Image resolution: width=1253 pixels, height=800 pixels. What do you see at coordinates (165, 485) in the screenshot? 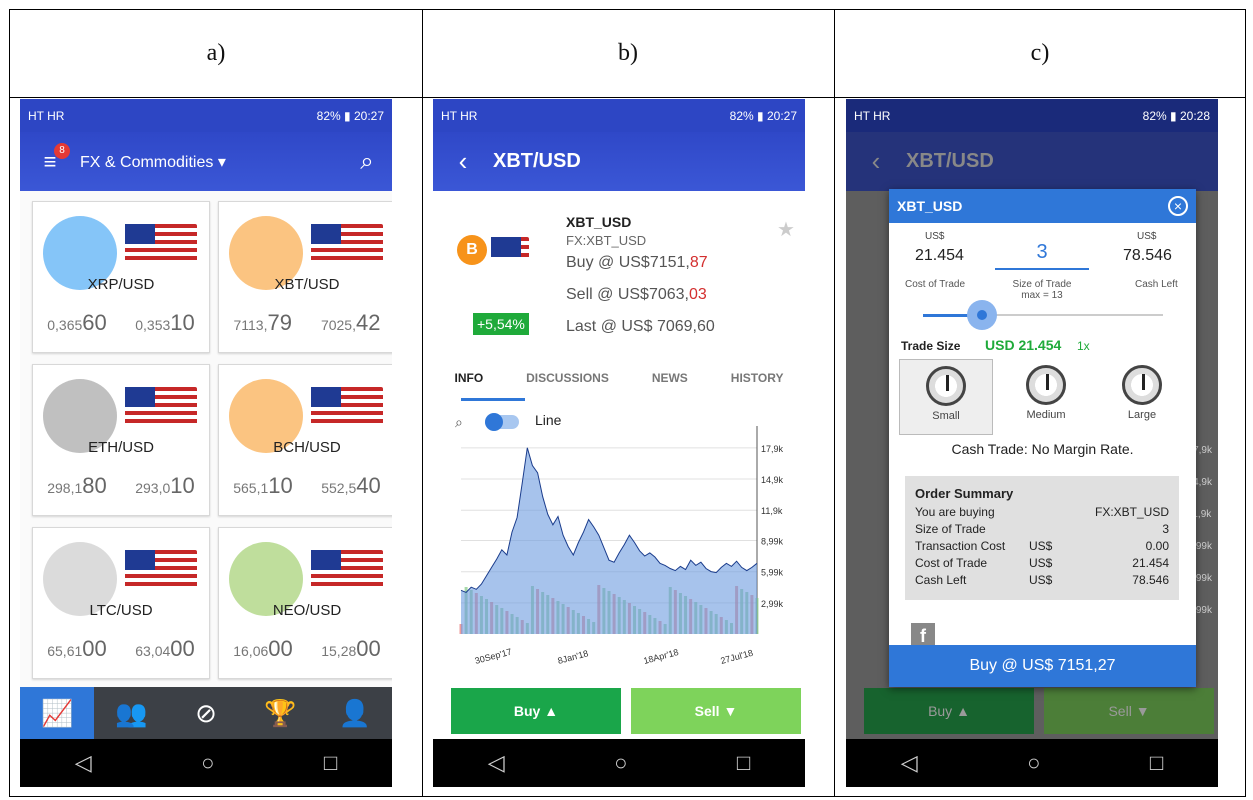
I see `ask-price: 293,010` at bounding box center [165, 485].